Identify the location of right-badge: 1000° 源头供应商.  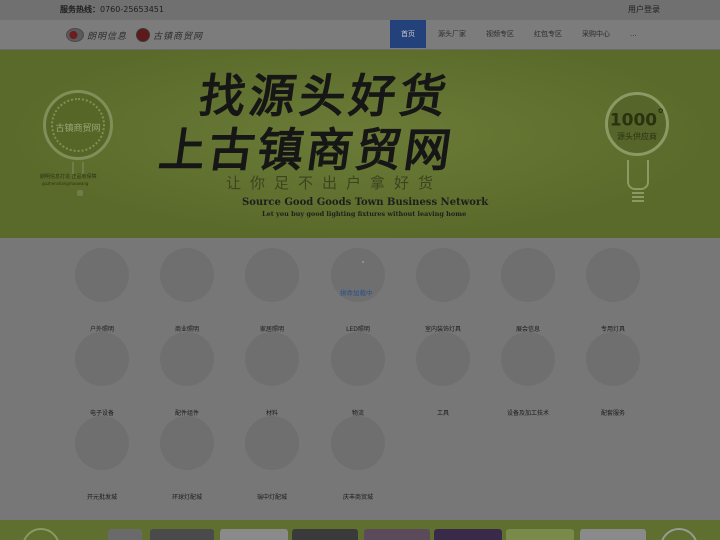
(637, 124).